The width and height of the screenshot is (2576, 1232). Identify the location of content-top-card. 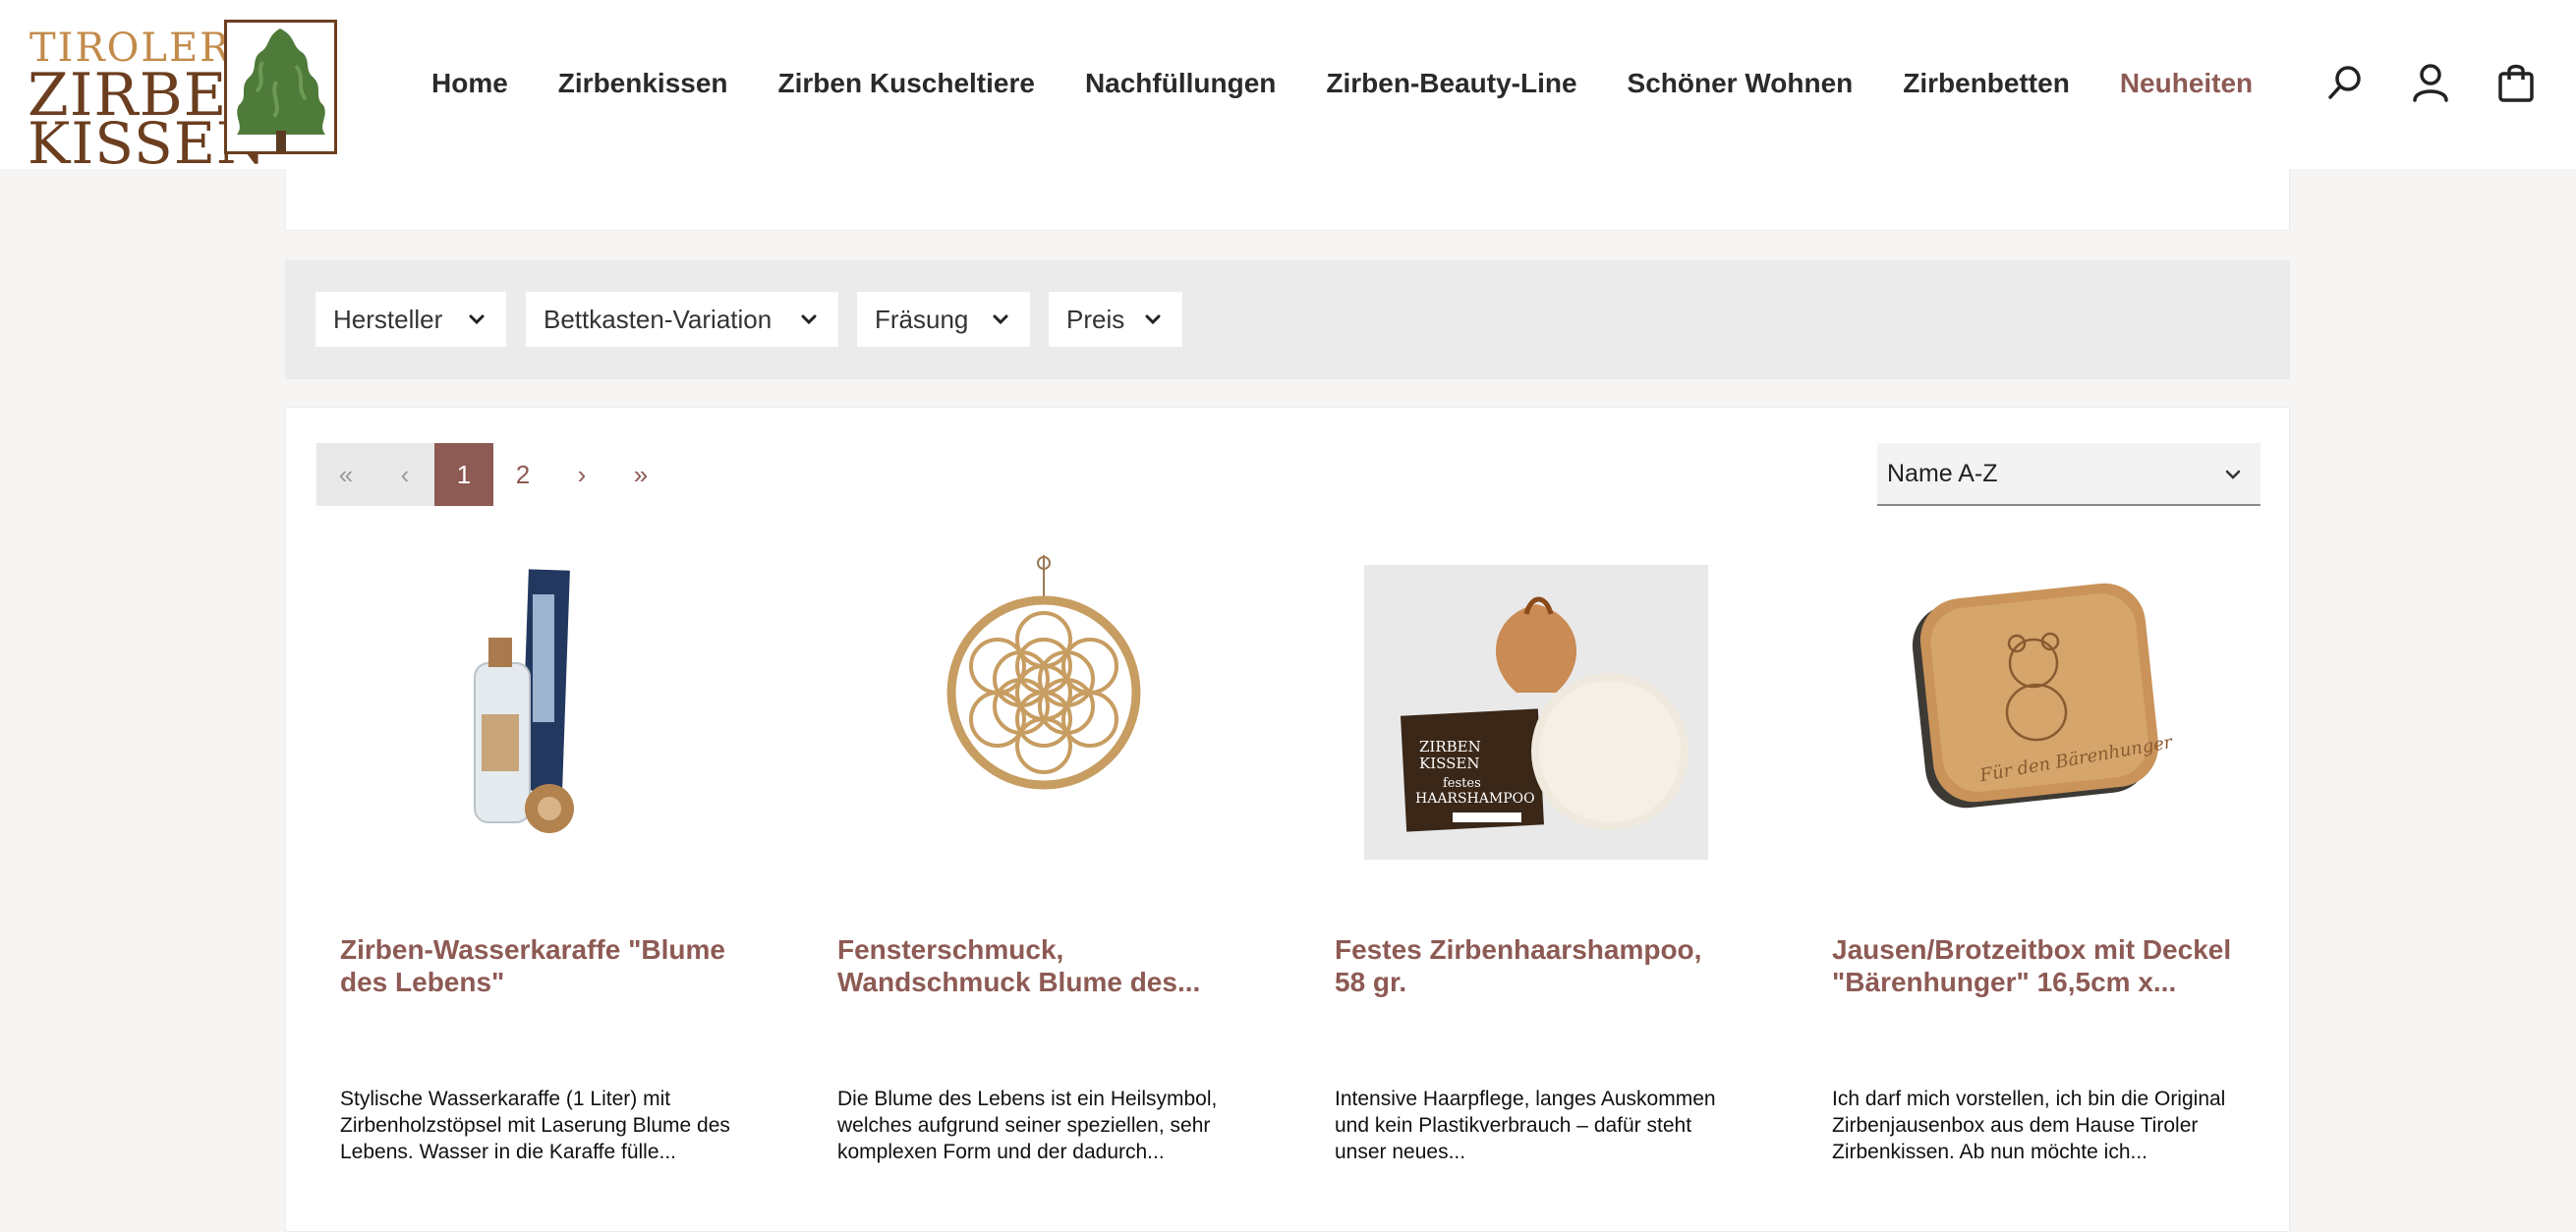
(1288, 200).